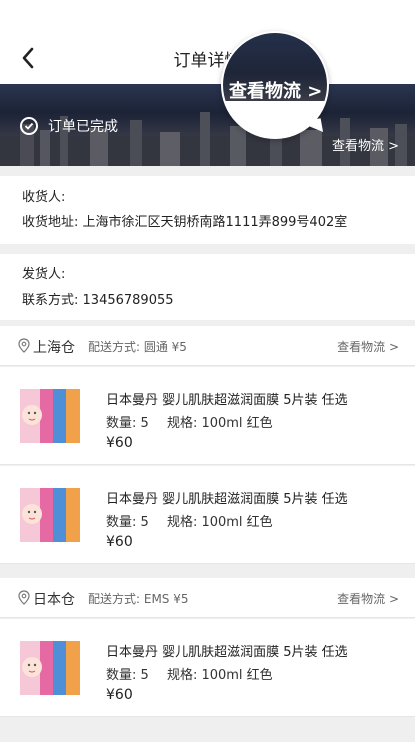 The height and width of the screenshot is (742, 415). I want to click on page-title: 订单详情, so click(207, 61).